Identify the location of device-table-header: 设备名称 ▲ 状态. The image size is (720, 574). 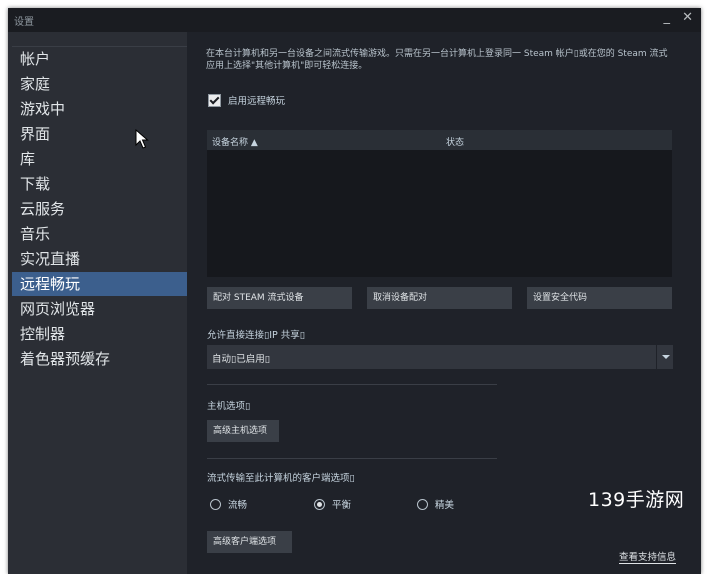
(439, 140).